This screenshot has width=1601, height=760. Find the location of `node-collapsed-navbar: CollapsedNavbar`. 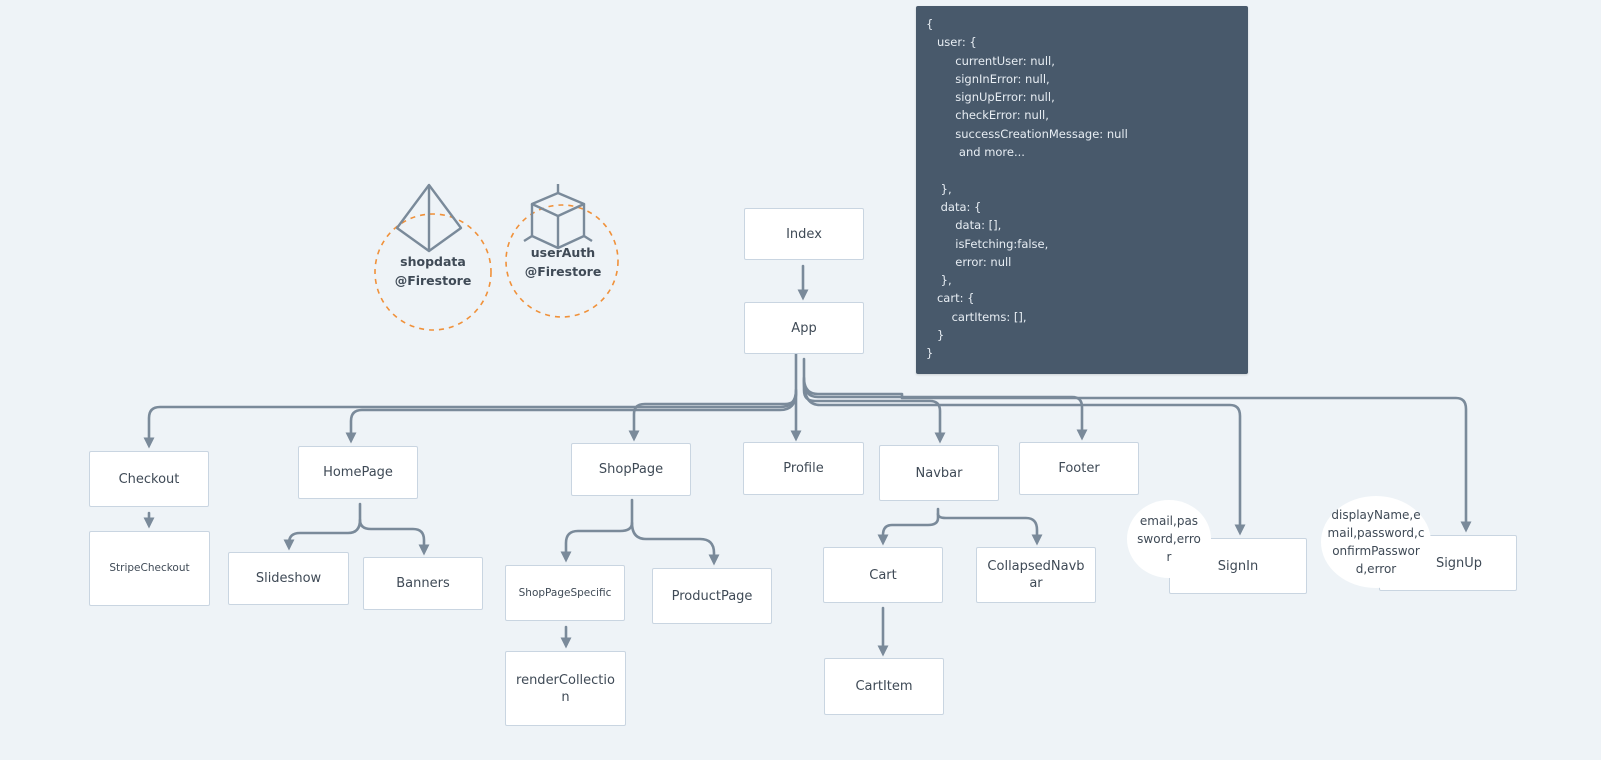

node-collapsed-navbar: CollapsedNavbar is located at coordinates (1036, 575).